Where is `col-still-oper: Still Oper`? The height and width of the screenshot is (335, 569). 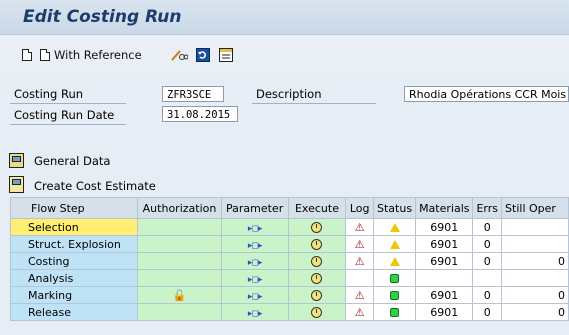 col-still-oper: Still Oper is located at coordinates (535, 208).